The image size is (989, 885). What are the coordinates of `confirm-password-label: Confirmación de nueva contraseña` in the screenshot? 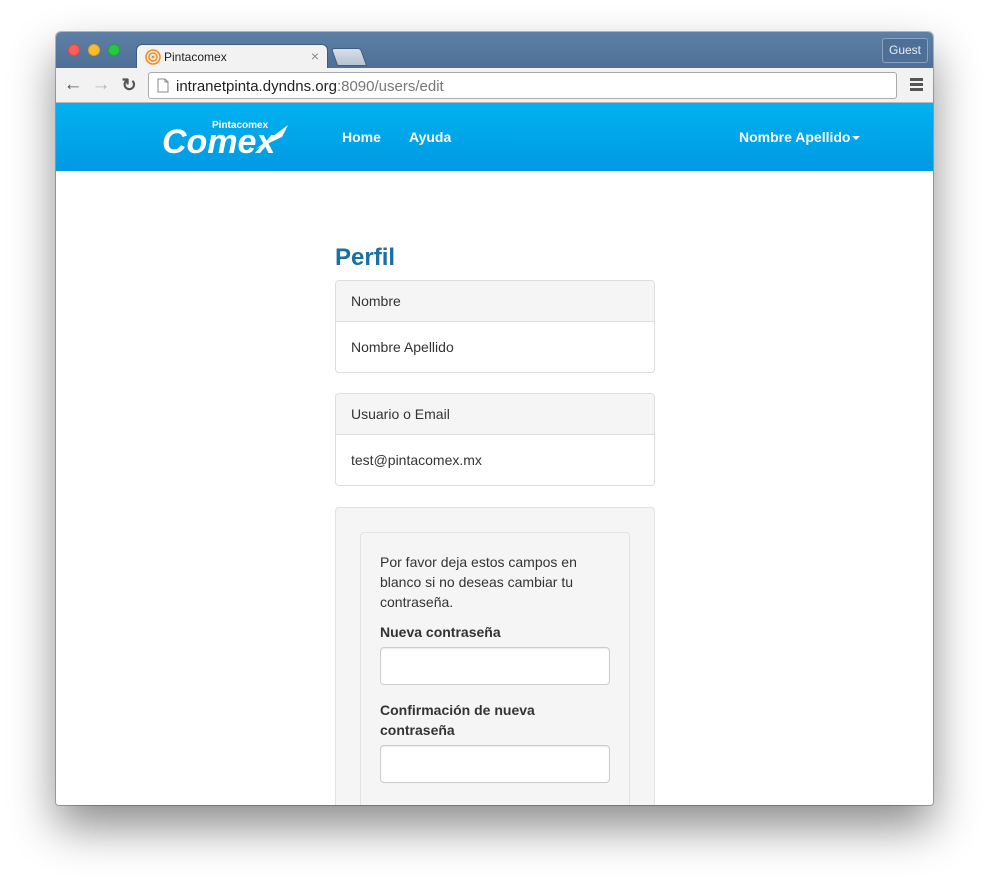 It's located at (457, 720).